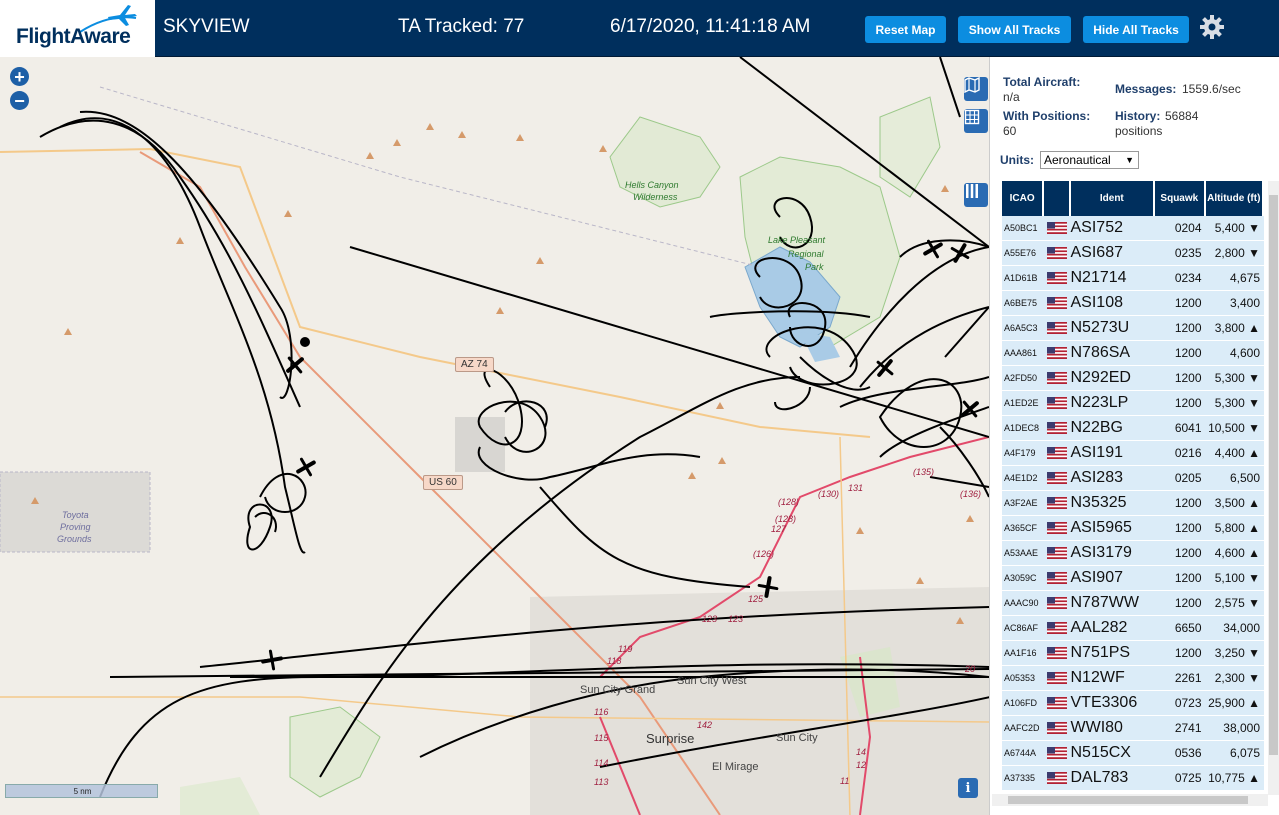  Describe the element at coordinates (1139, 131) in the screenshot. I see `history-unit: positions` at that location.